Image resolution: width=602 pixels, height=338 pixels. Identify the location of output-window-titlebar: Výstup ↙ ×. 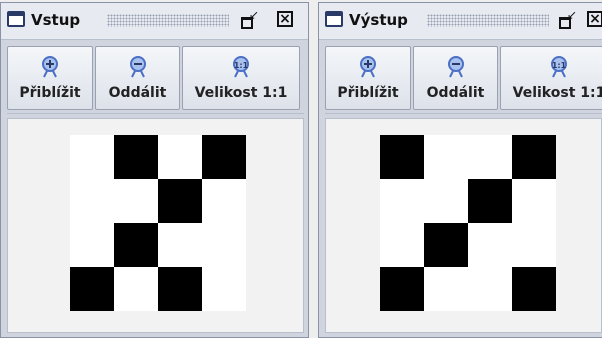
(460, 21).